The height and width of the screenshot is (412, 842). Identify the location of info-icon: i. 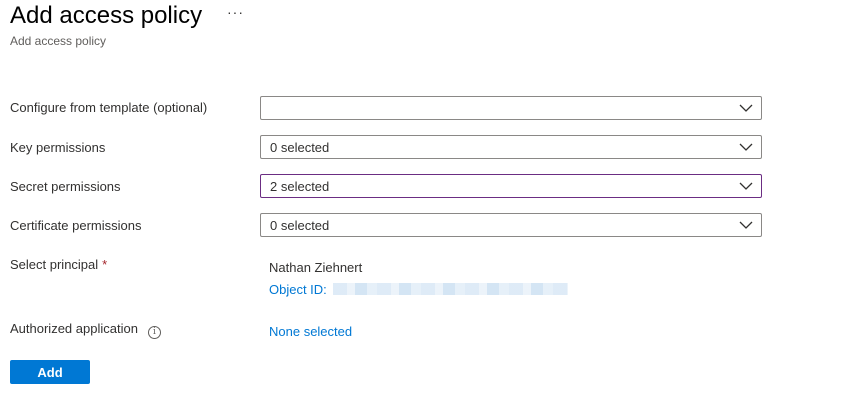
(154, 332).